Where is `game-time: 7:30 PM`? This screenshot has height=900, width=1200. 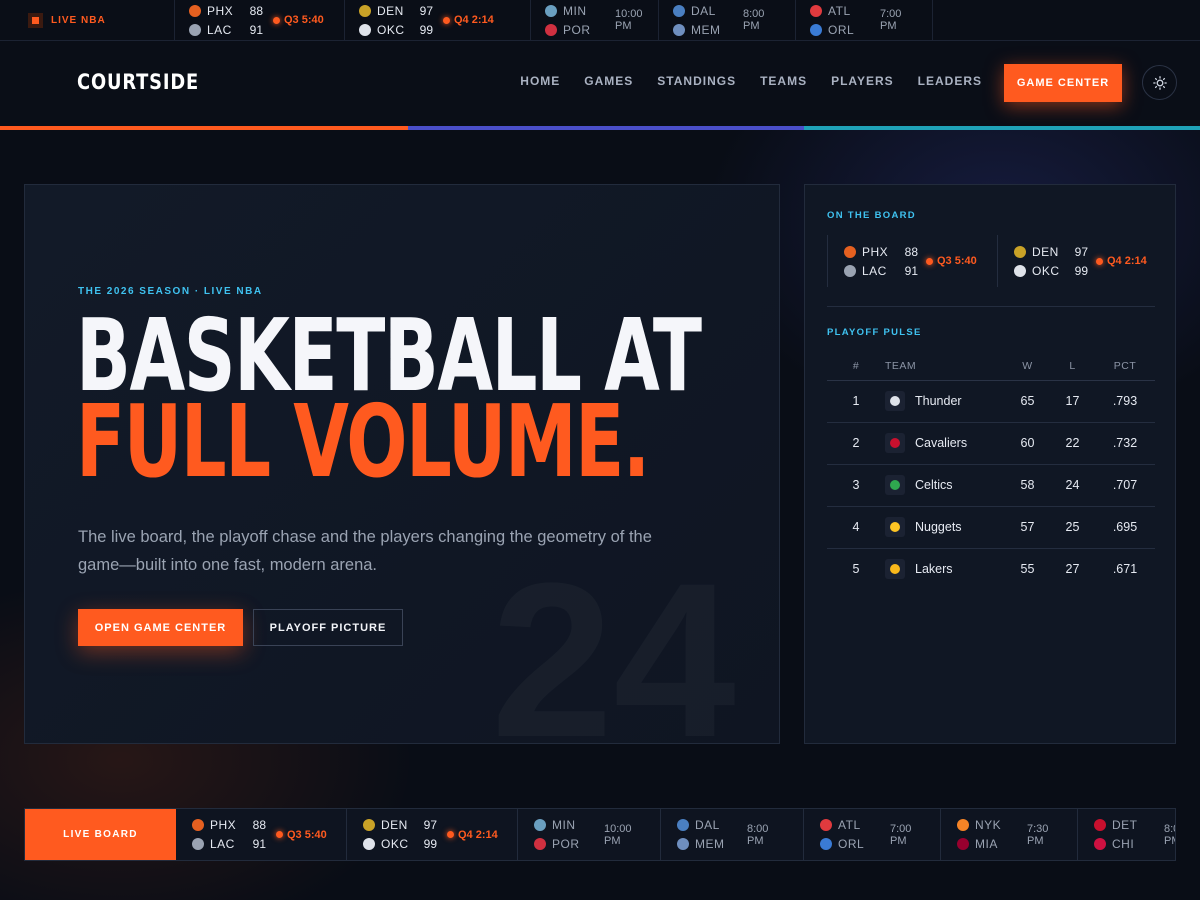
game-time: 7:30 PM is located at coordinates (1038, 834).